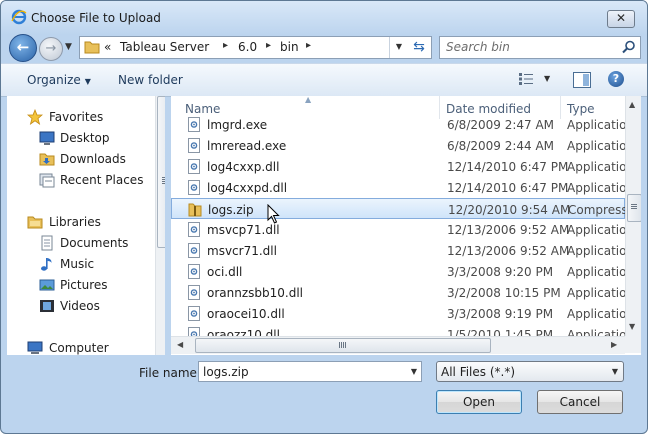 Image resolution: width=648 pixels, height=434 pixels. Describe the element at coordinates (46, 264) in the screenshot. I see `music-icon` at that location.